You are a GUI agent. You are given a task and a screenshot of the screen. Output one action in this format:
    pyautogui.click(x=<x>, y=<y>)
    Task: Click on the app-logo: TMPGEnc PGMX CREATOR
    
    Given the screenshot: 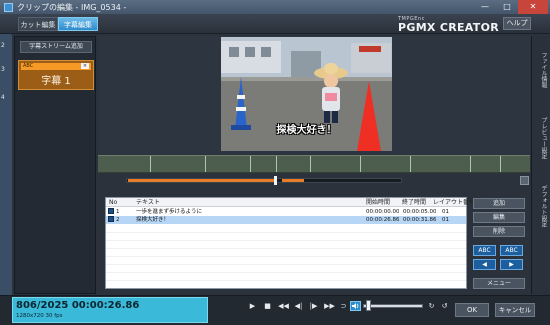 What is the action you would take?
    pyautogui.click(x=448, y=25)
    